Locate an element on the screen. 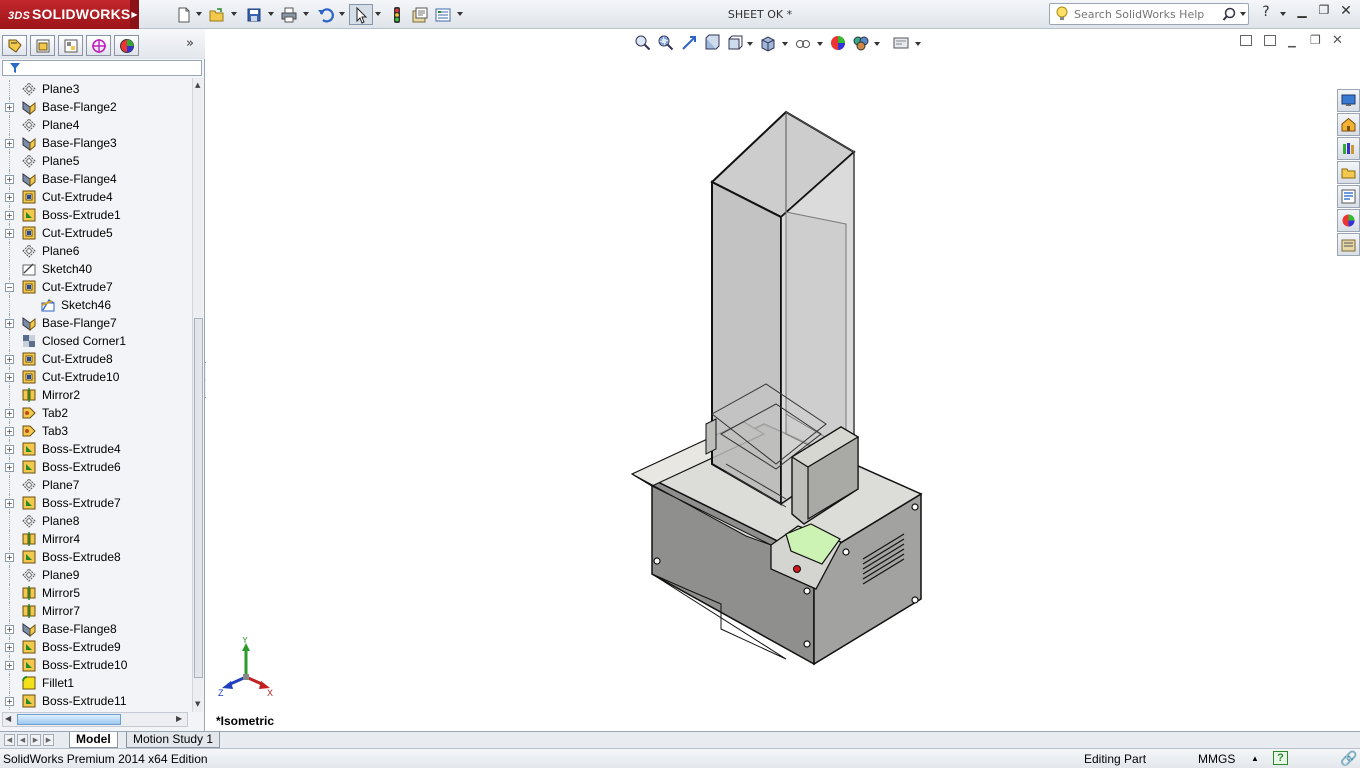 The image size is (1360, 768). feature-tree-item: + Cut-Extrude5 is located at coordinates (96, 233).